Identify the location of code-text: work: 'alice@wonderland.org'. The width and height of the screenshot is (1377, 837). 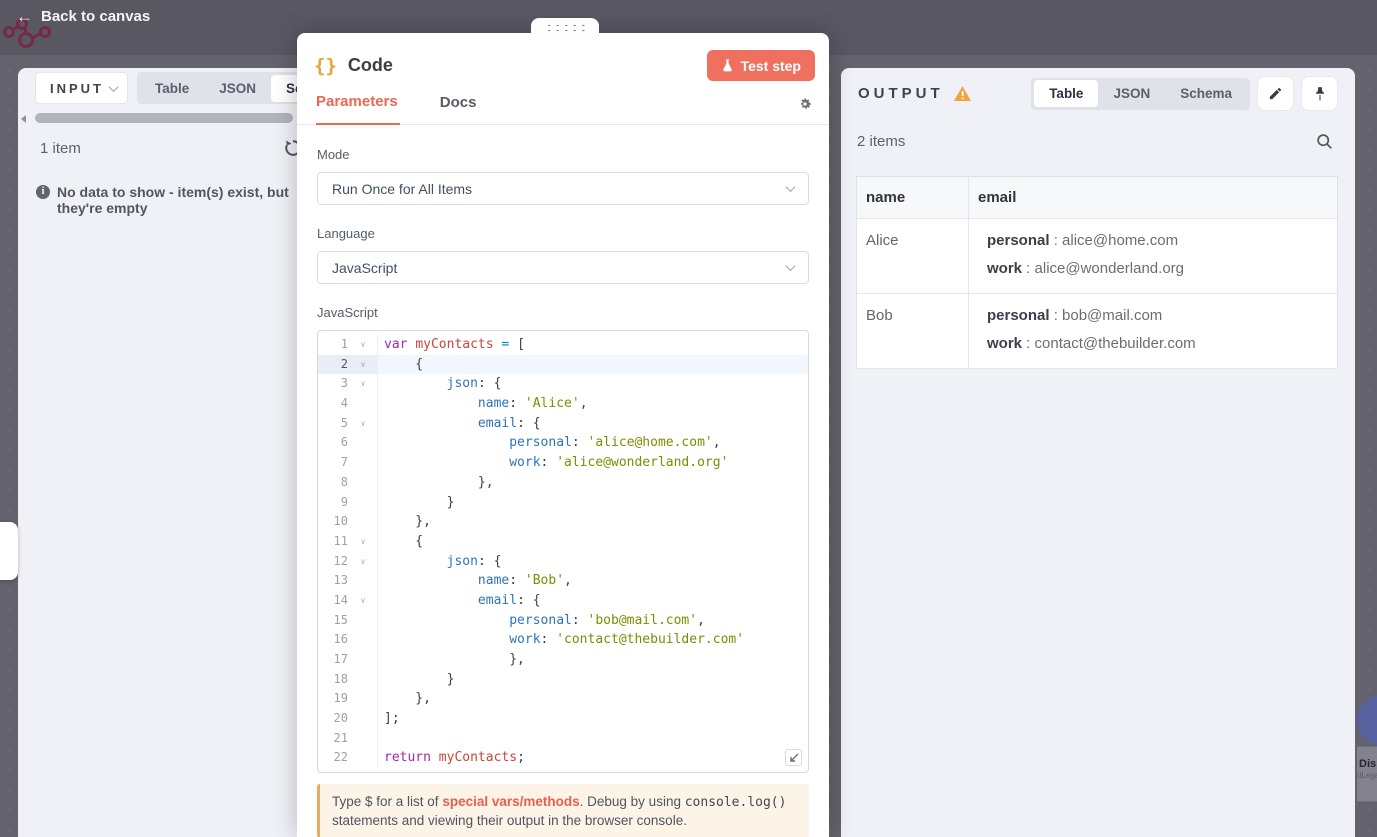
(619, 463).